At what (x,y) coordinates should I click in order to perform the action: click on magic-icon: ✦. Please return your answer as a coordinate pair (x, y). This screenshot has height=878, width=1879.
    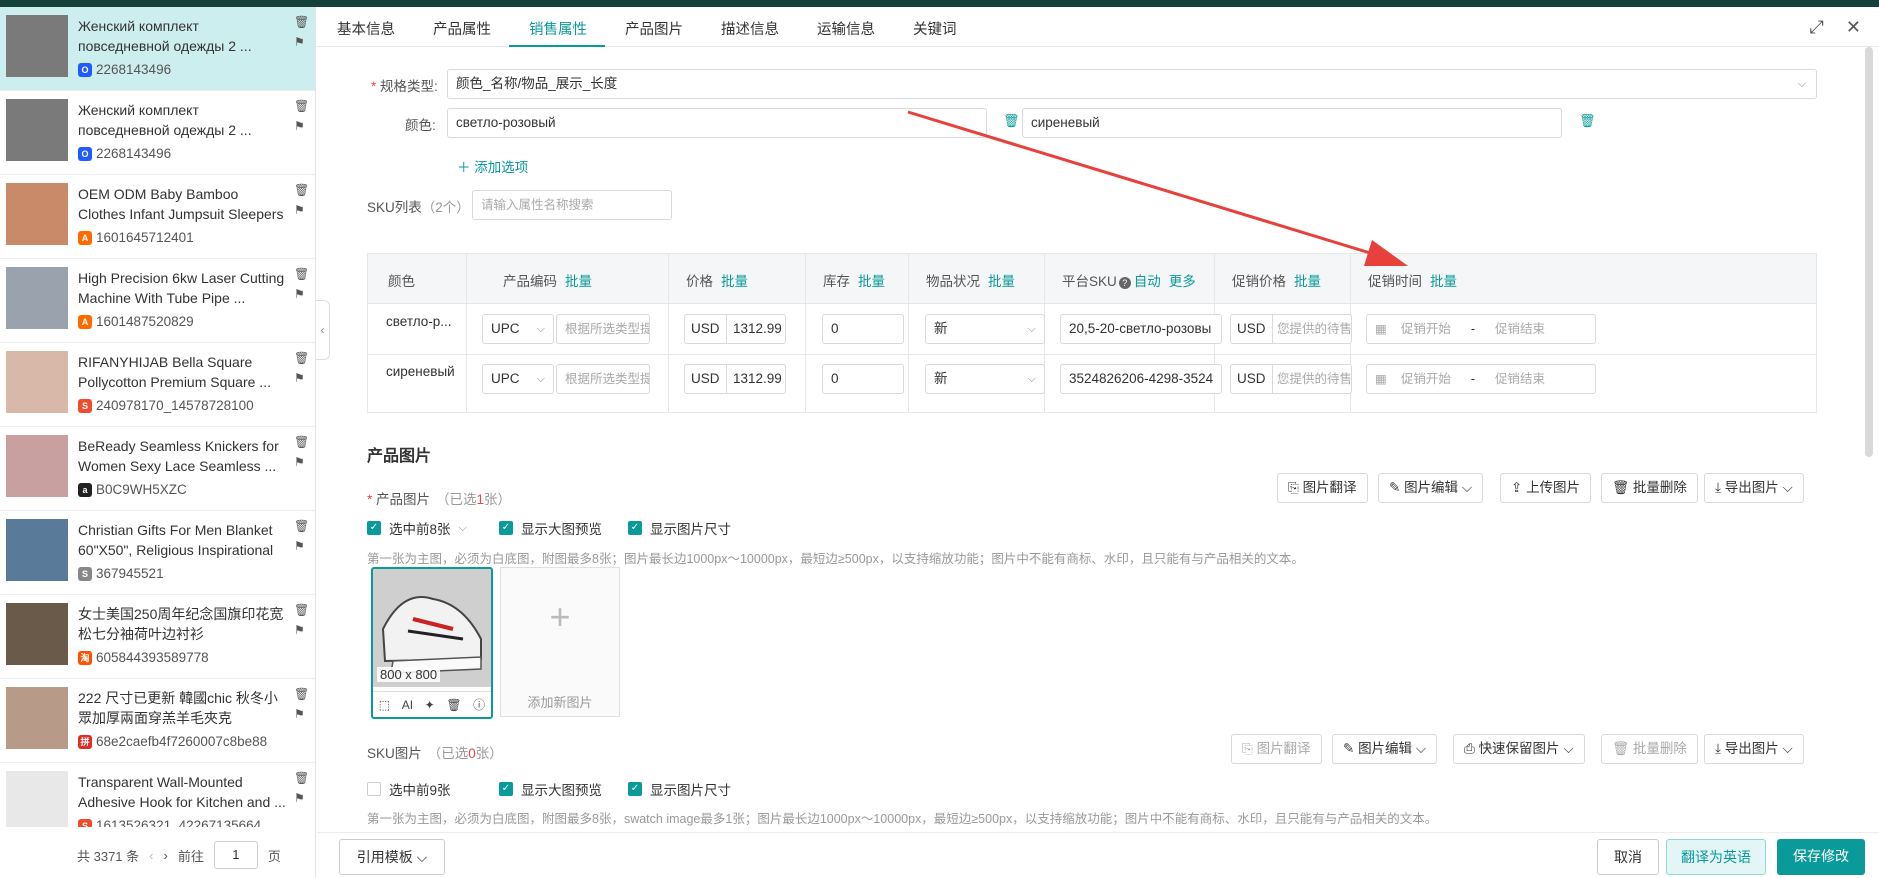
    Looking at the image, I should click on (430, 705).